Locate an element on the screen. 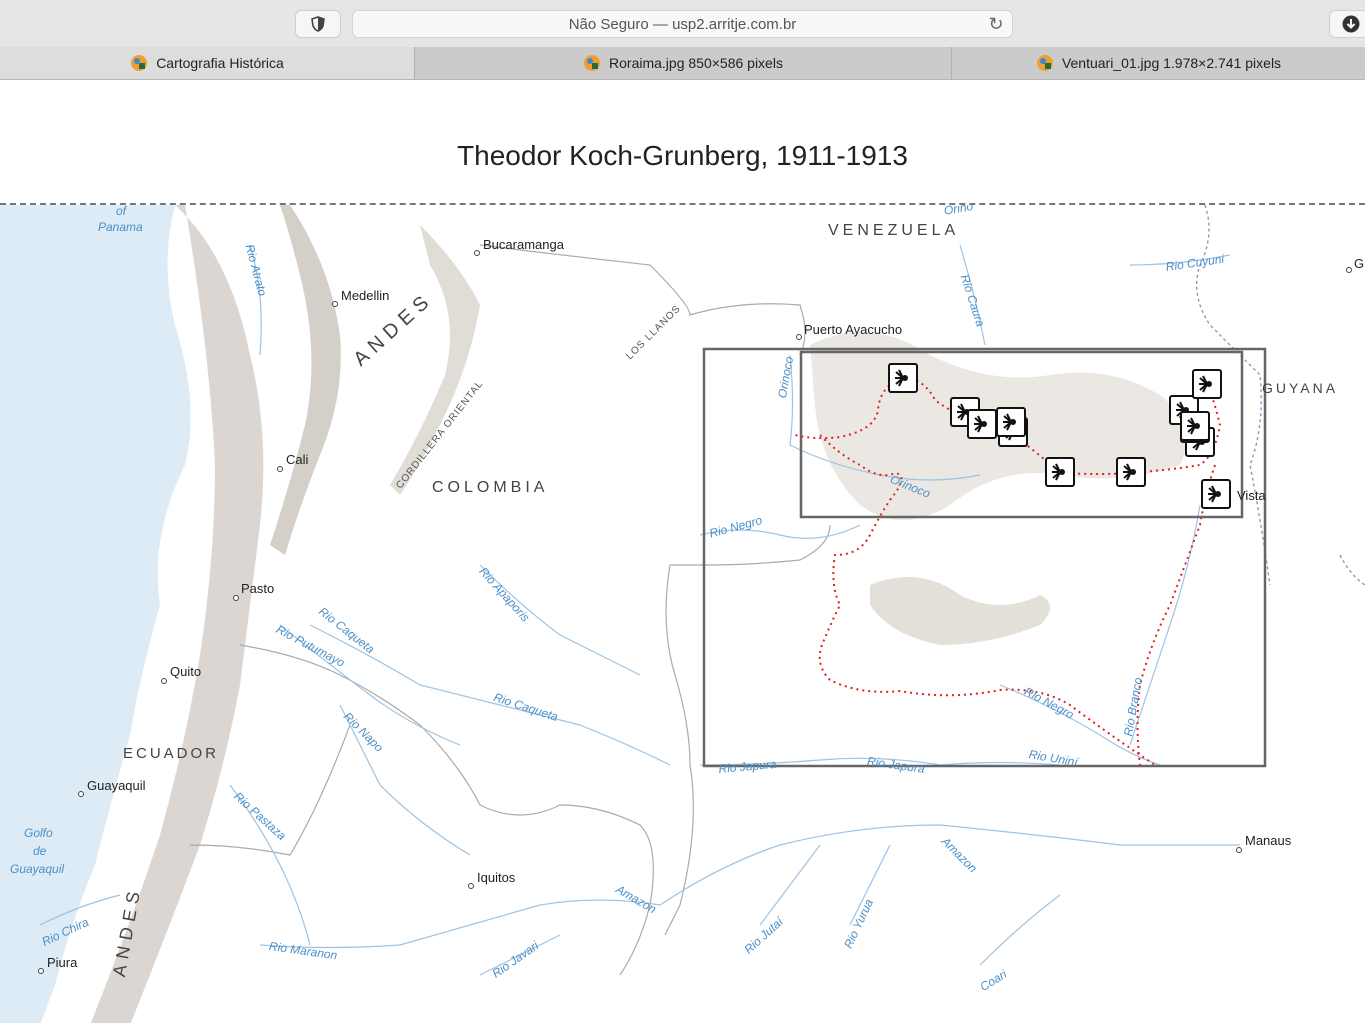 The image size is (1365, 1023). tab-label: Ventuari_01.jpg 1.978×2.741 pixels is located at coordinates (1171, 63).